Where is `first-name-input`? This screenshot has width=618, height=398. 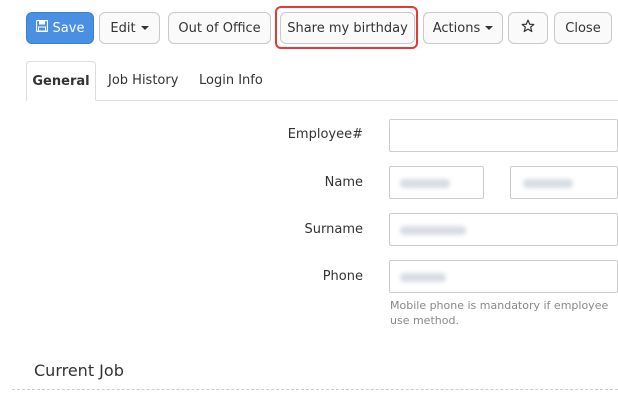
first-name-input is located at coordinates (436, 182).